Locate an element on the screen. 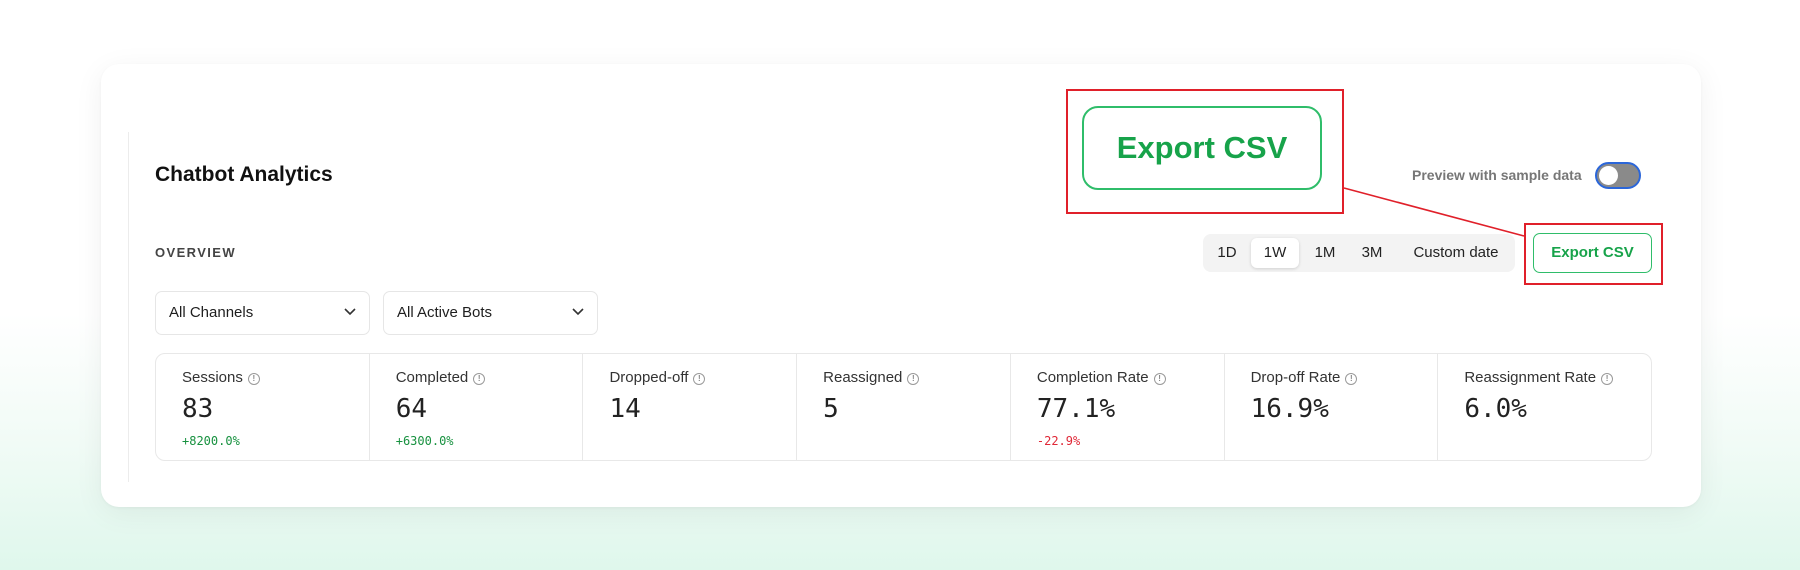 This screenshot has width=1800, height=570. overview-heading: OVERVIEW is located at coordinates (196, 252).